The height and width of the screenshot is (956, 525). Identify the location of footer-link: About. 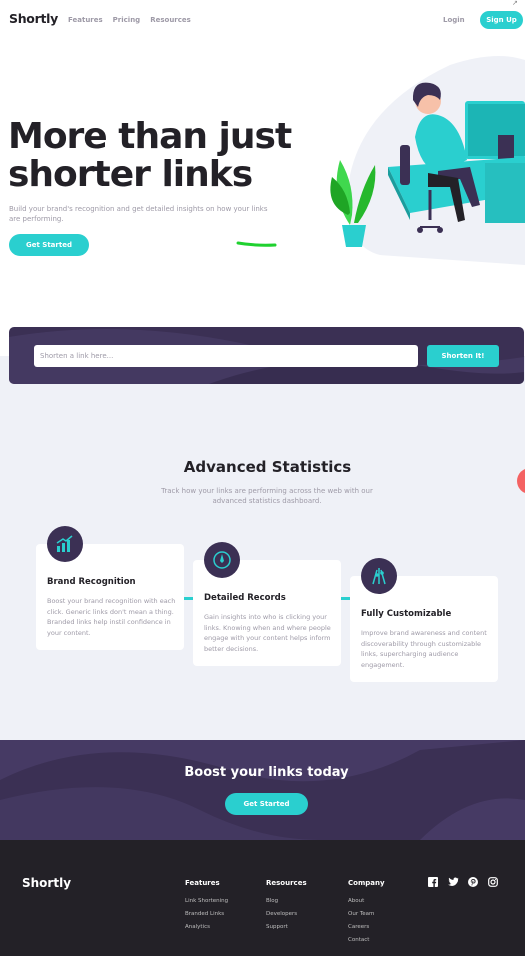
(356, 901).